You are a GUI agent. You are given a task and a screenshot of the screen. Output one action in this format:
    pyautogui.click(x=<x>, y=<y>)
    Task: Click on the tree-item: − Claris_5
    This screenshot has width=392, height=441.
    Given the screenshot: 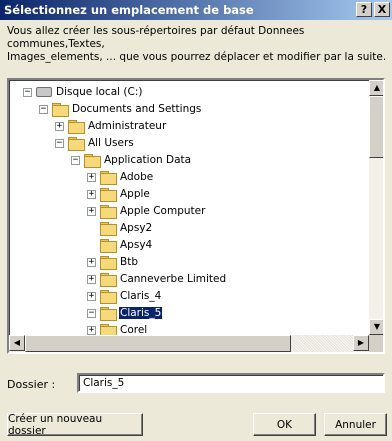 What is the action you would take?
    pyautogui.click(x=125, y=313)
    